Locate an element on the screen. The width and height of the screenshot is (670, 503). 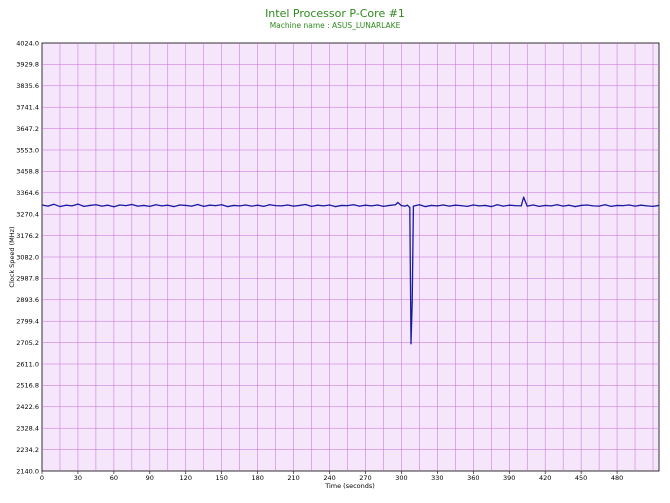
x-axis-label: Time (seconds) is located at coordinates (349, 486).